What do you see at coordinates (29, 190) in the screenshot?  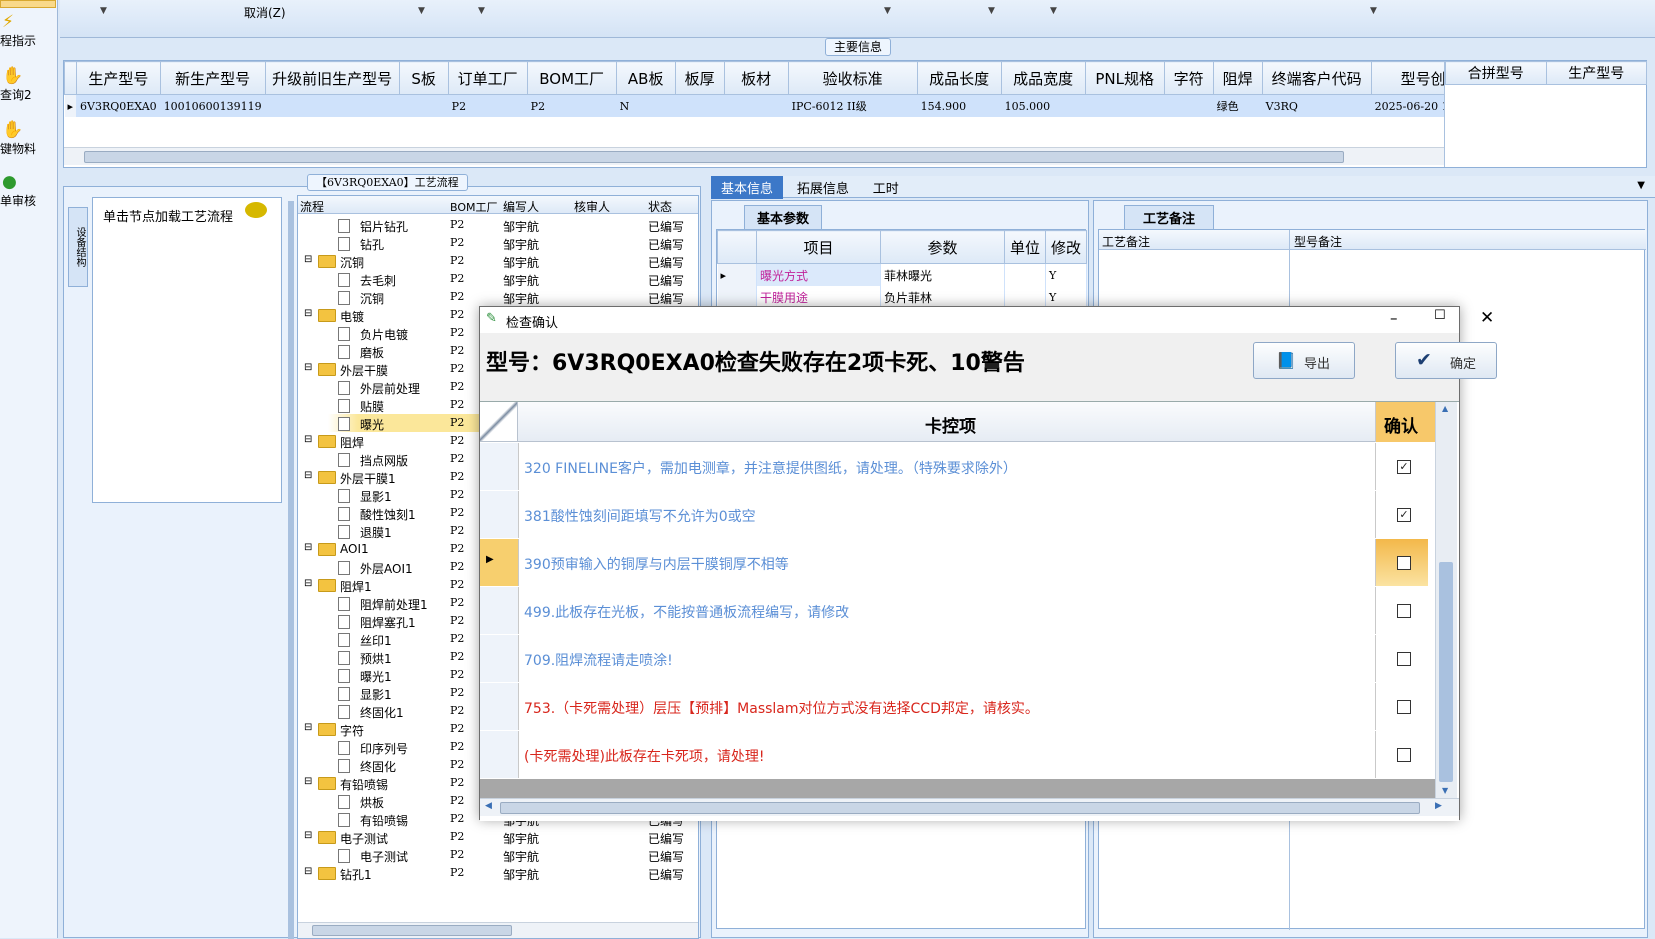 I see `nav-item-4: ● 单审核` at bounding box center [29, 190].